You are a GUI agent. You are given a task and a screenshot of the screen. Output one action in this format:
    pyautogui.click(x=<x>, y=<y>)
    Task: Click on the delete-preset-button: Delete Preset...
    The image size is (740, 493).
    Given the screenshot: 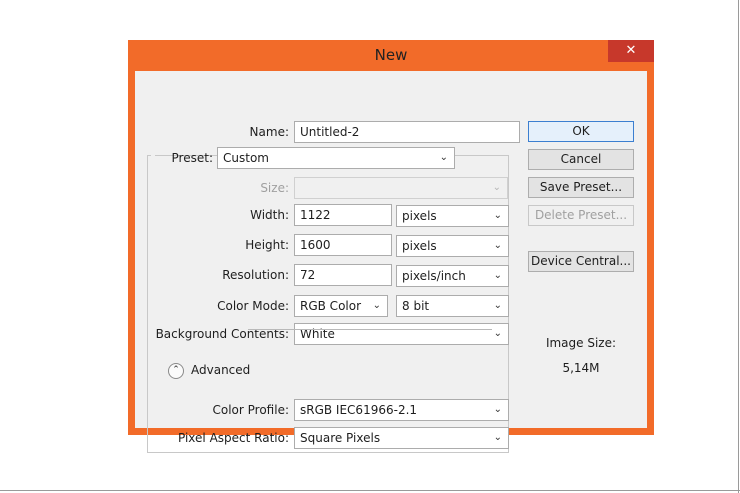 What is the action you would take?
    pyautogui.click(x=581, y=215)
    